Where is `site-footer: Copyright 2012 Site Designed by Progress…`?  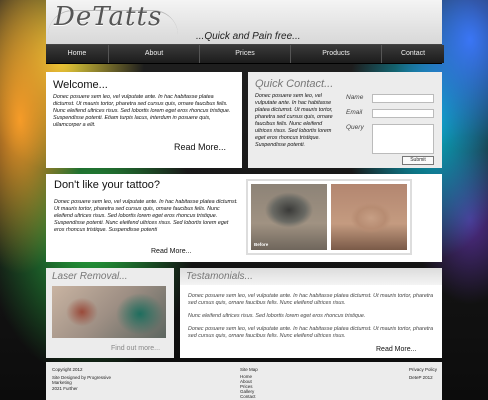 site-footer: Copyright 2012 Site Designed by Progress… is located at coordinates (244, 381).